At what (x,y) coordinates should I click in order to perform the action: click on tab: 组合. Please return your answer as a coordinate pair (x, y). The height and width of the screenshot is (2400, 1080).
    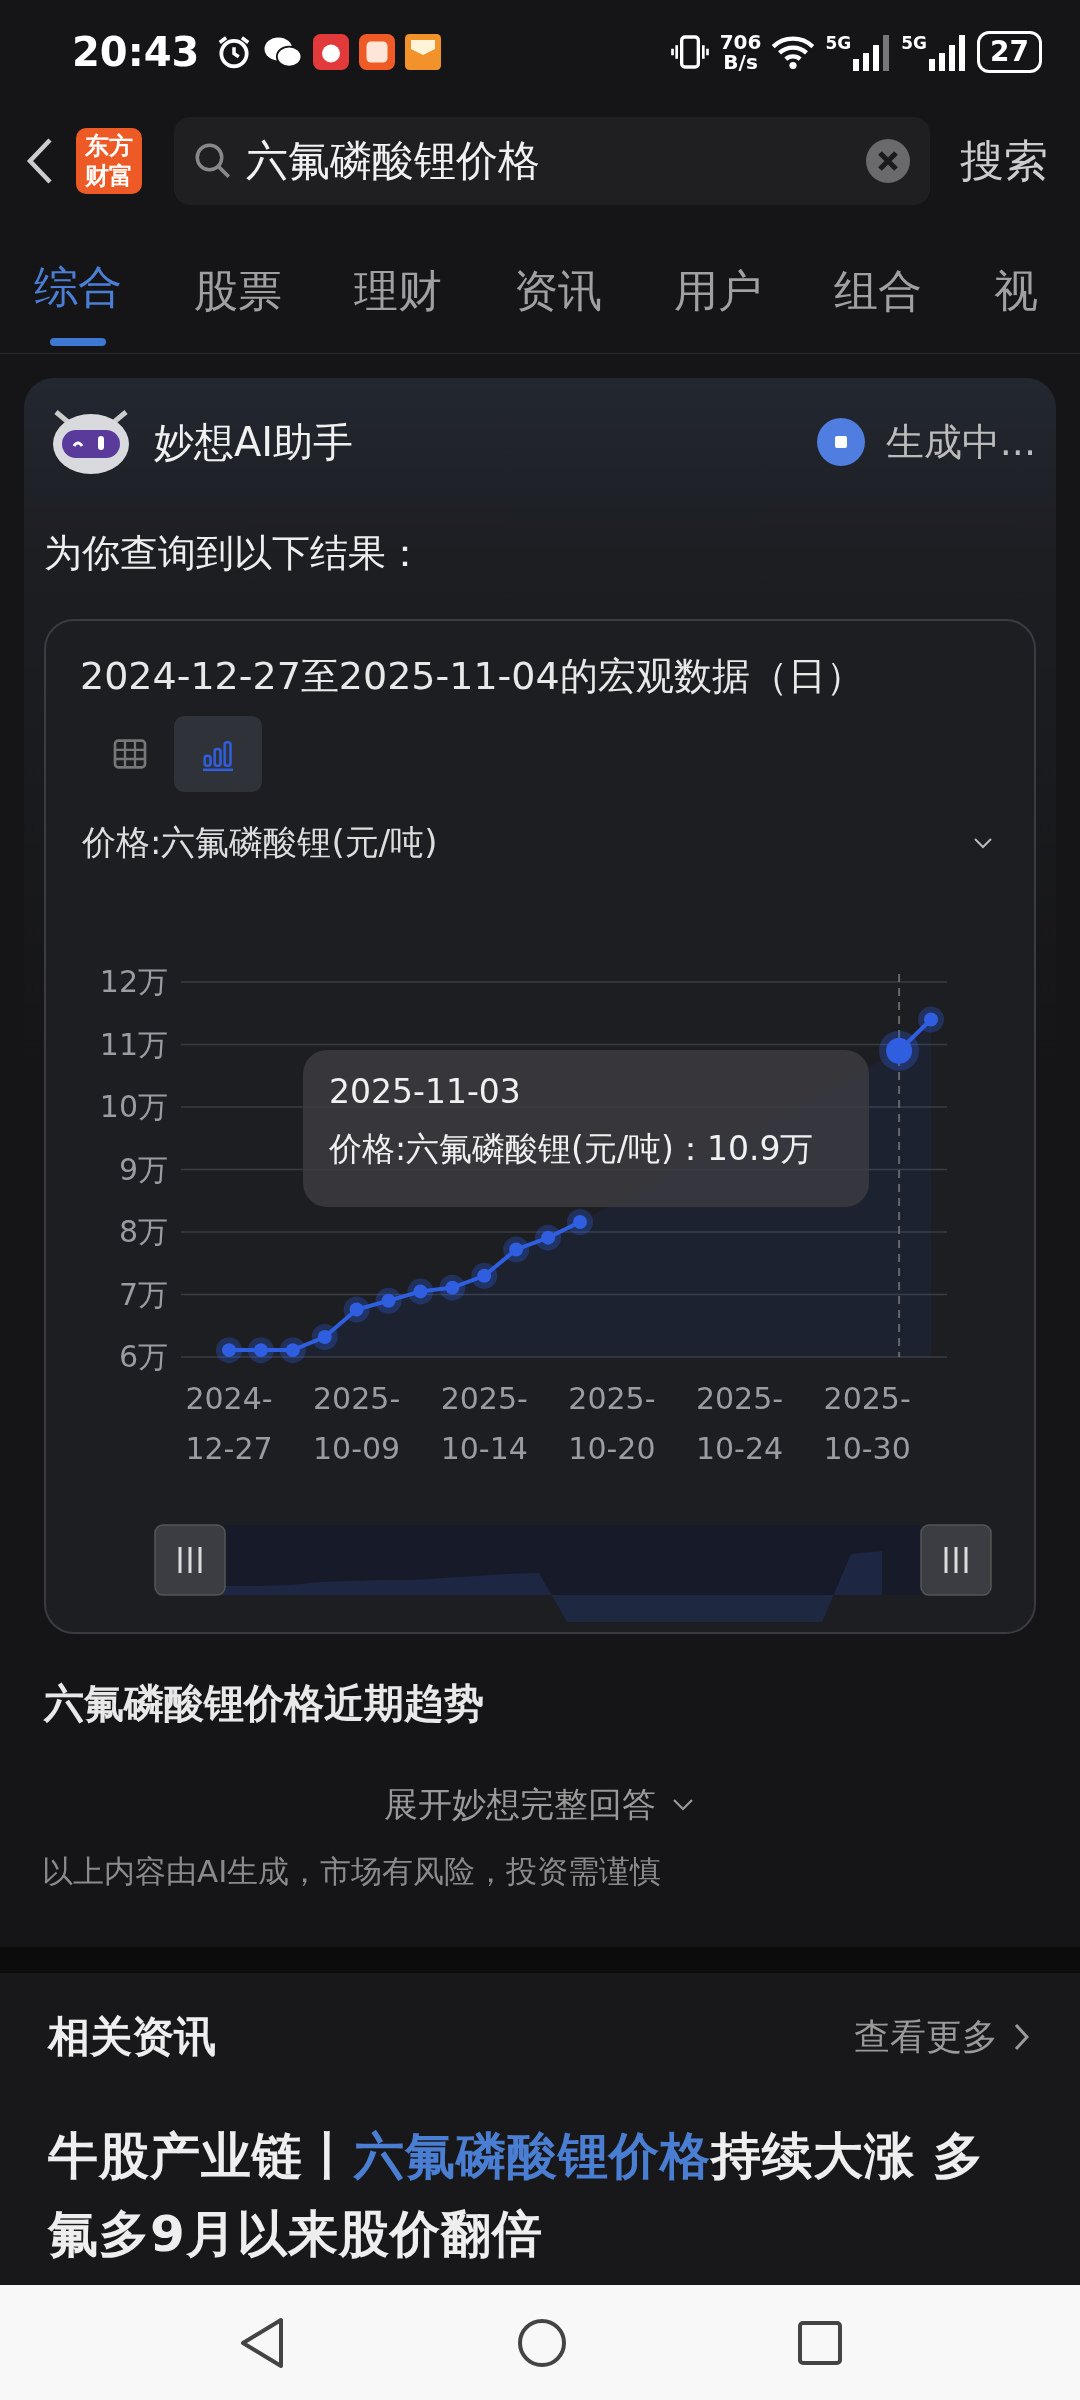
    Looking at the image, I should click on (878, 302).